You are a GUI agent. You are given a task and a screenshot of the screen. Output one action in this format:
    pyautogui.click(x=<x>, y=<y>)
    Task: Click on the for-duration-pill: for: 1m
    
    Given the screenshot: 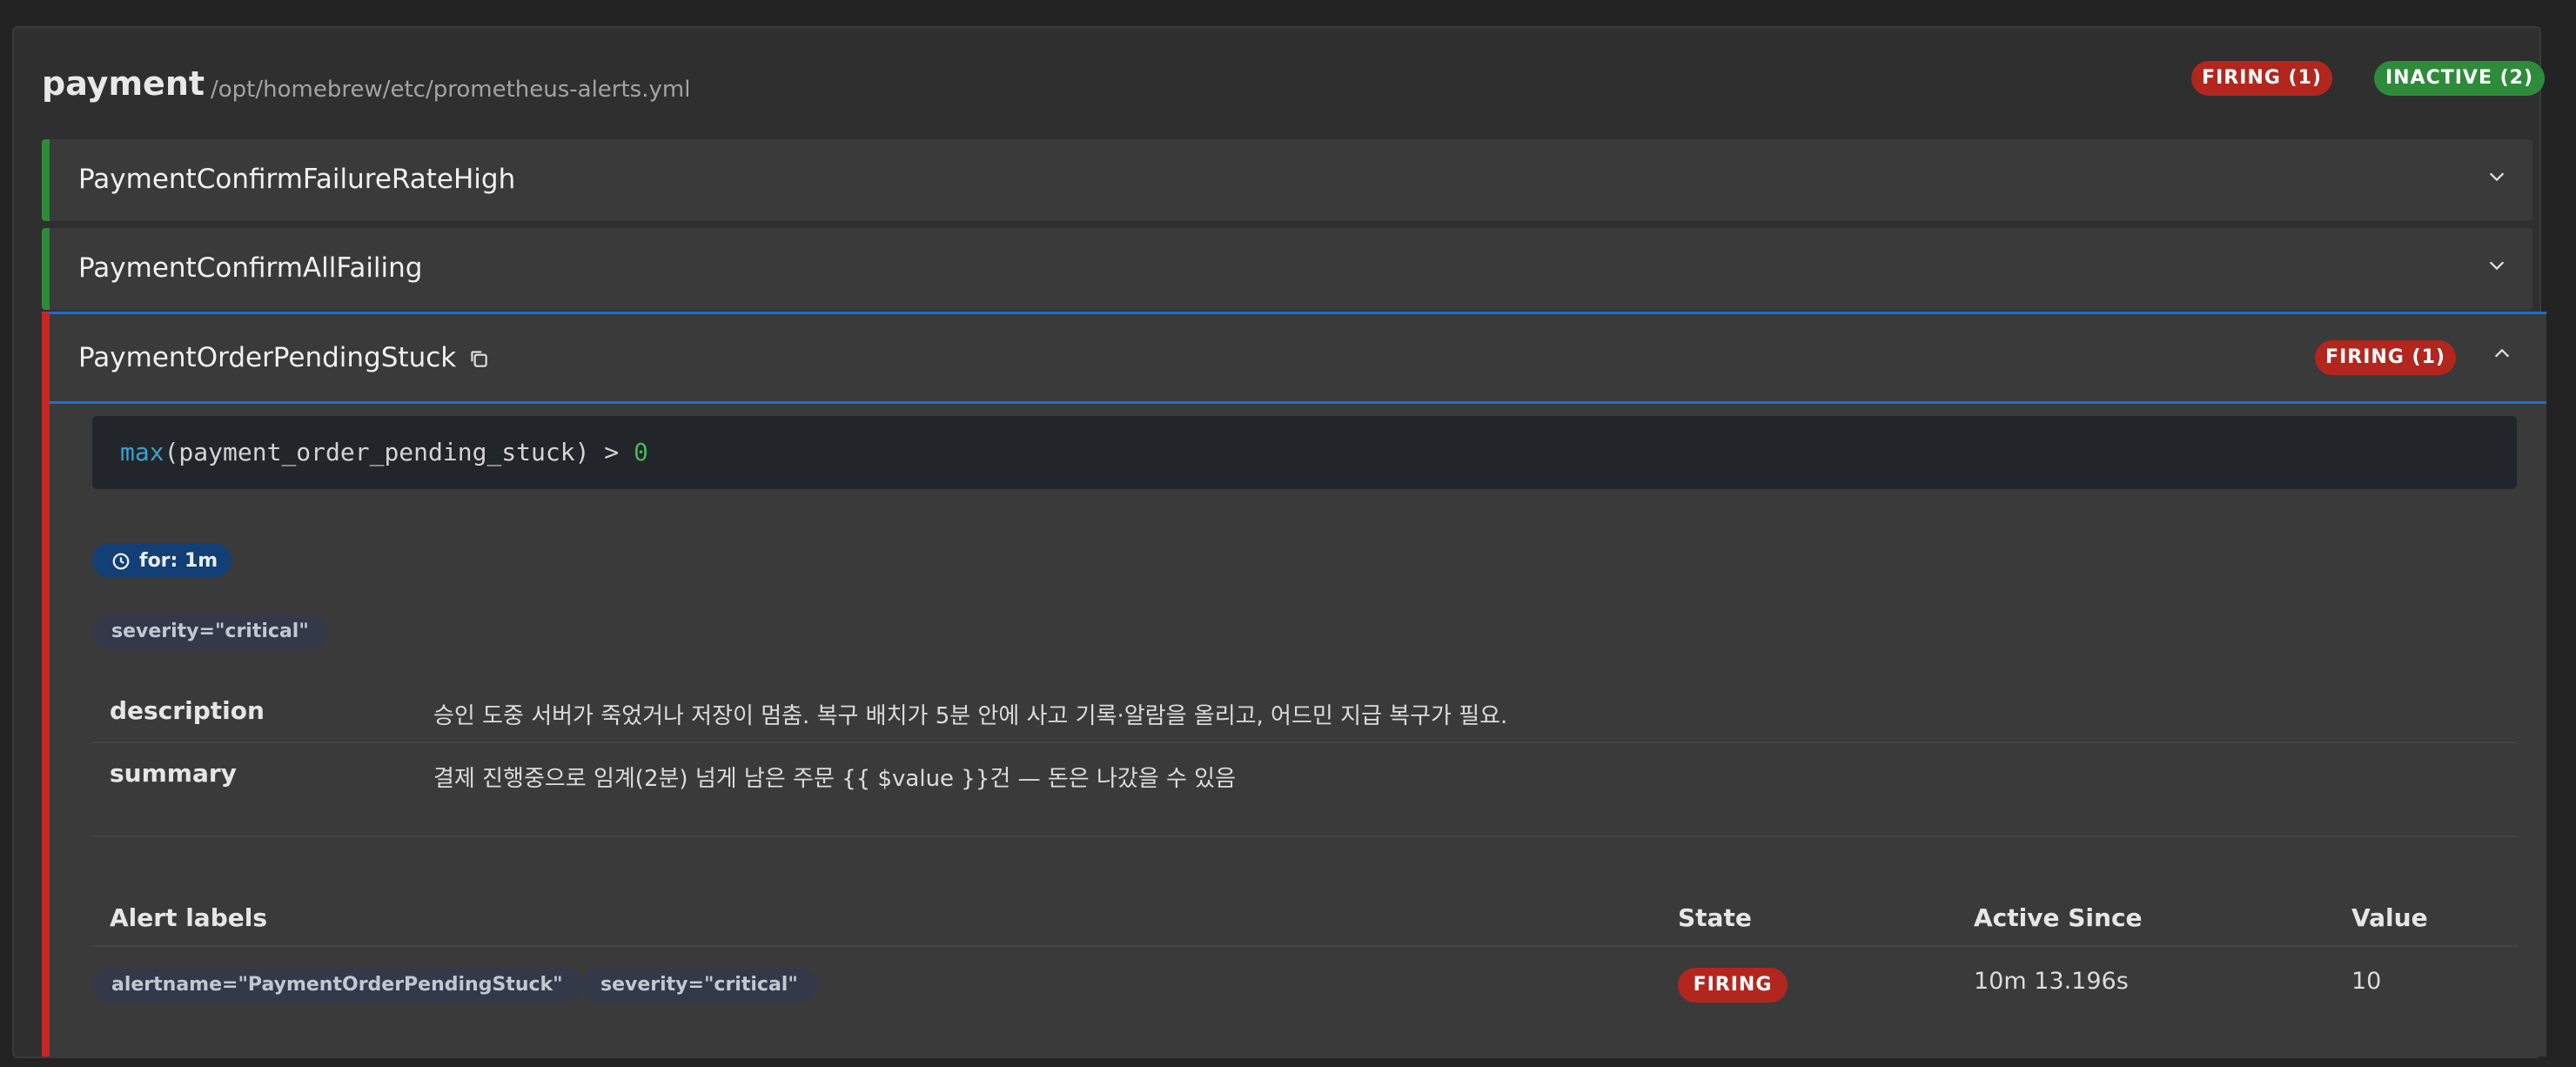 What is the action you would take?
    pyautogui.click(x=162, y=560)
    